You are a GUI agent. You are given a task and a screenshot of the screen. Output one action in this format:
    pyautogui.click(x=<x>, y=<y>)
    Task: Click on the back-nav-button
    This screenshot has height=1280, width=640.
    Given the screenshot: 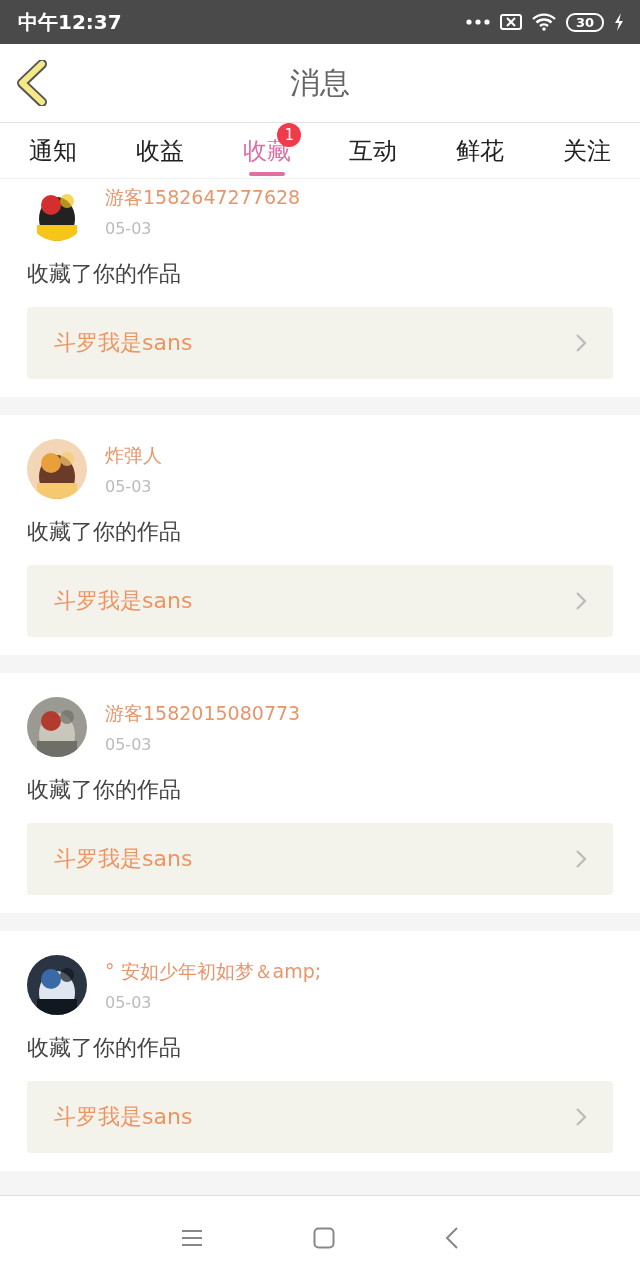 What is the action you would take?
    pyautogui.click(x=452, y=1238)
    